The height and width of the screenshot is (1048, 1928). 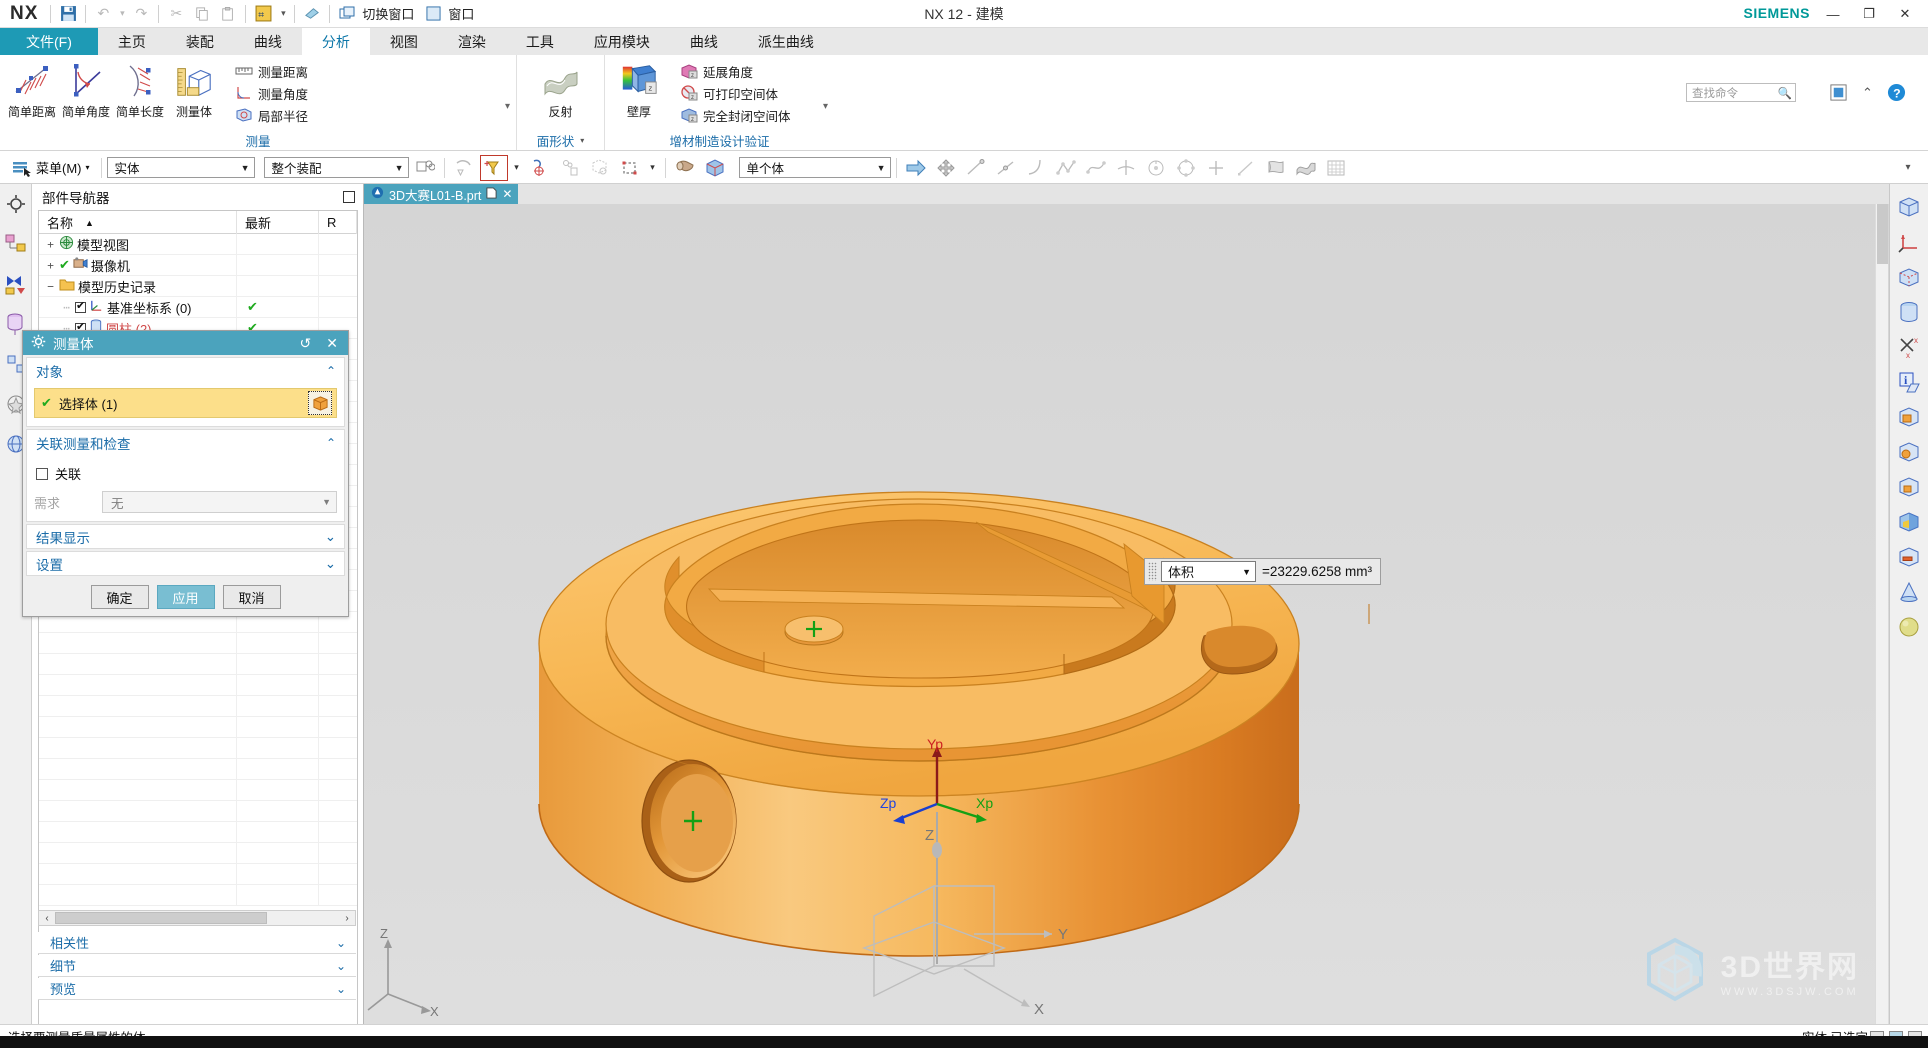 What do you see at coordinates (271, 93) in the screenshot?
I see `measure-angle-button: 测量角度` at bounding box center [271, 93].